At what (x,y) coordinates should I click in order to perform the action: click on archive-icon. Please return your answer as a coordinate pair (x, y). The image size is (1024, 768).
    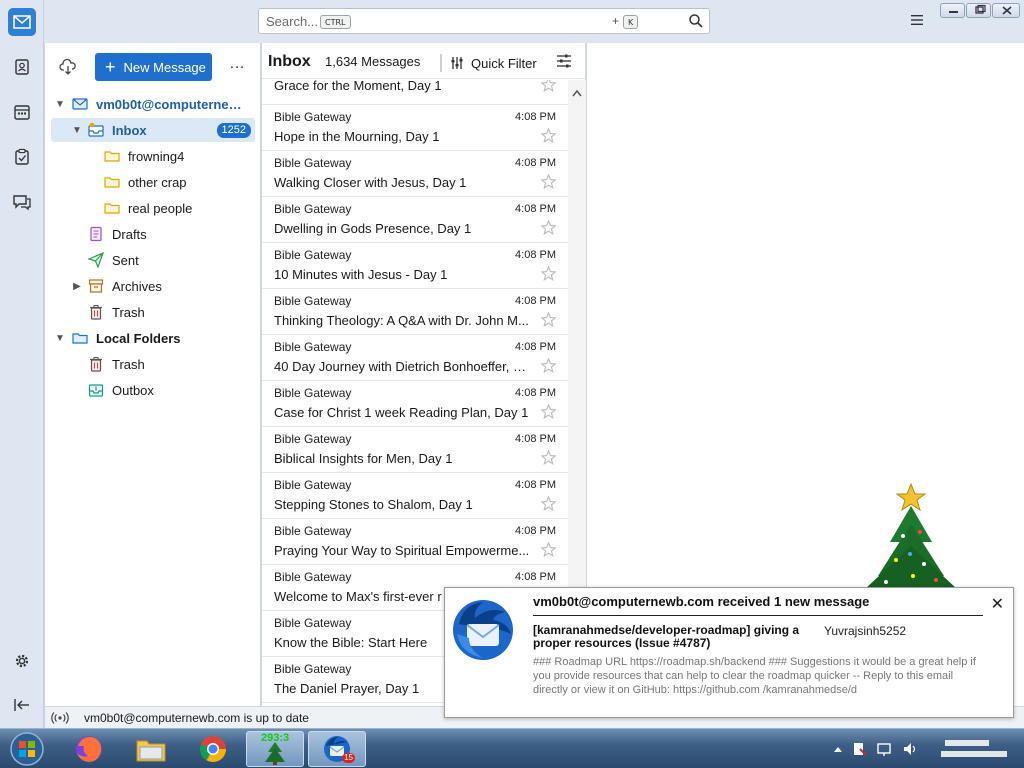
    Looking at the image, I should click on (96, 286).